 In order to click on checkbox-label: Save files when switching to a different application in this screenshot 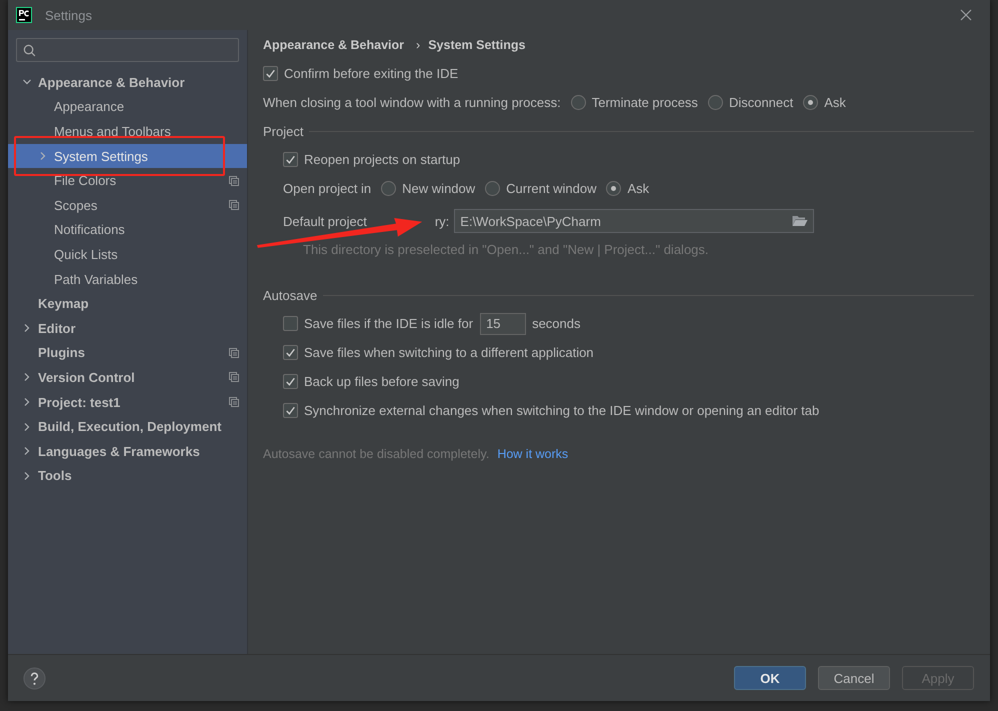, I will do `click(449, 352)`.